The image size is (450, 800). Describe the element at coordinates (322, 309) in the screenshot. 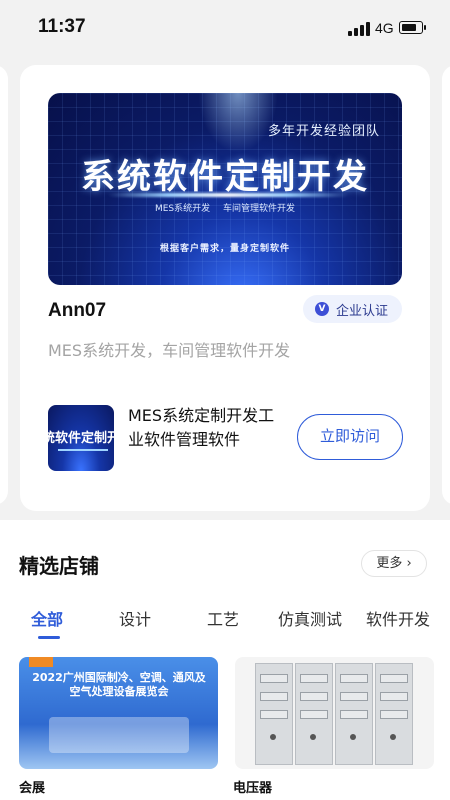

I see `verified-icon: V` at that location.